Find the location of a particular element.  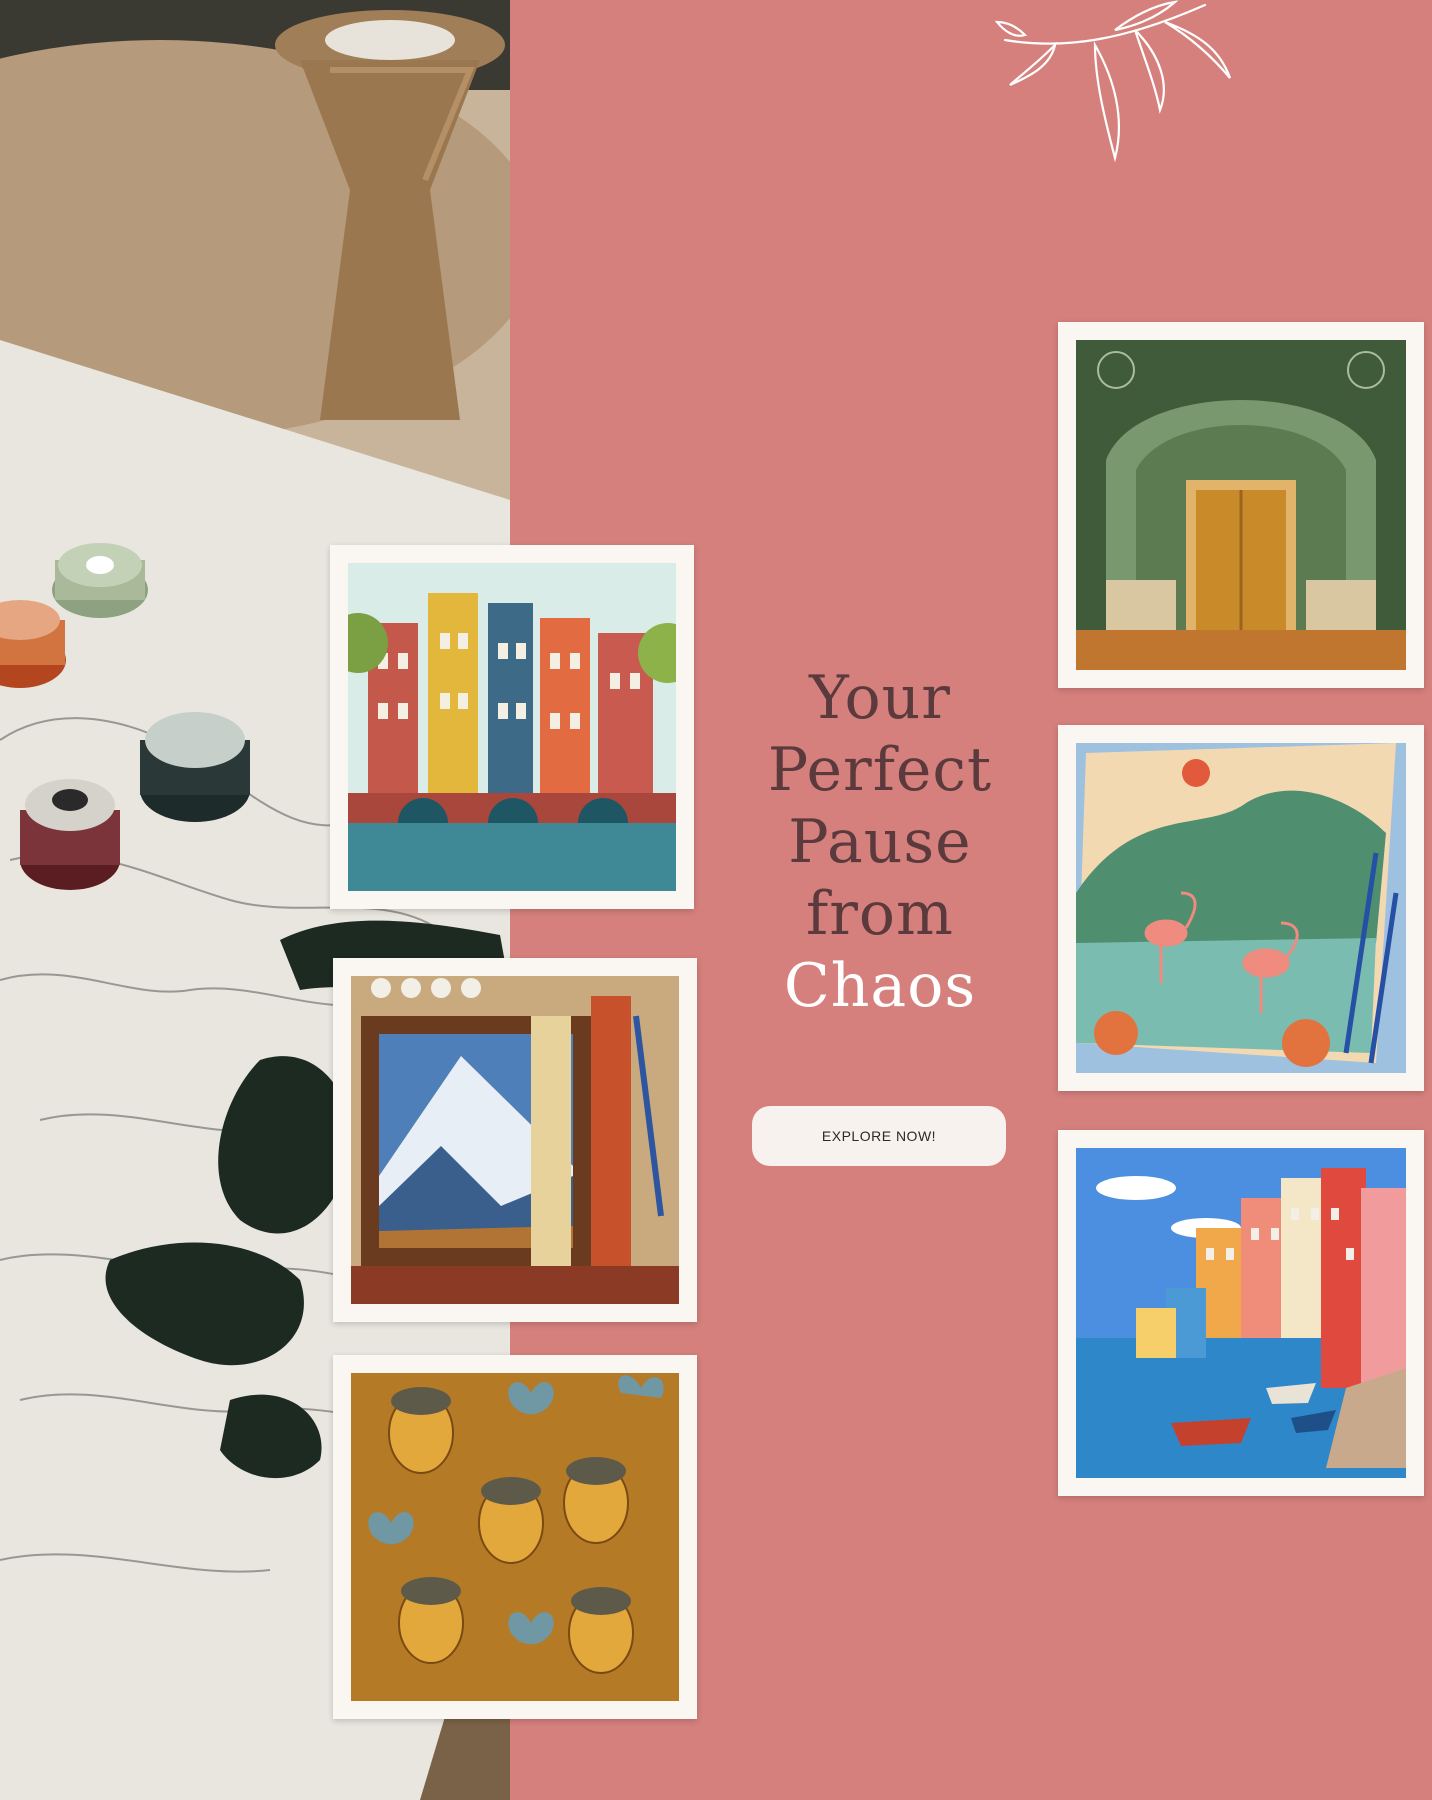

explore-now-button: EXPLORE NOW! is located at coordinates (879, 1136).